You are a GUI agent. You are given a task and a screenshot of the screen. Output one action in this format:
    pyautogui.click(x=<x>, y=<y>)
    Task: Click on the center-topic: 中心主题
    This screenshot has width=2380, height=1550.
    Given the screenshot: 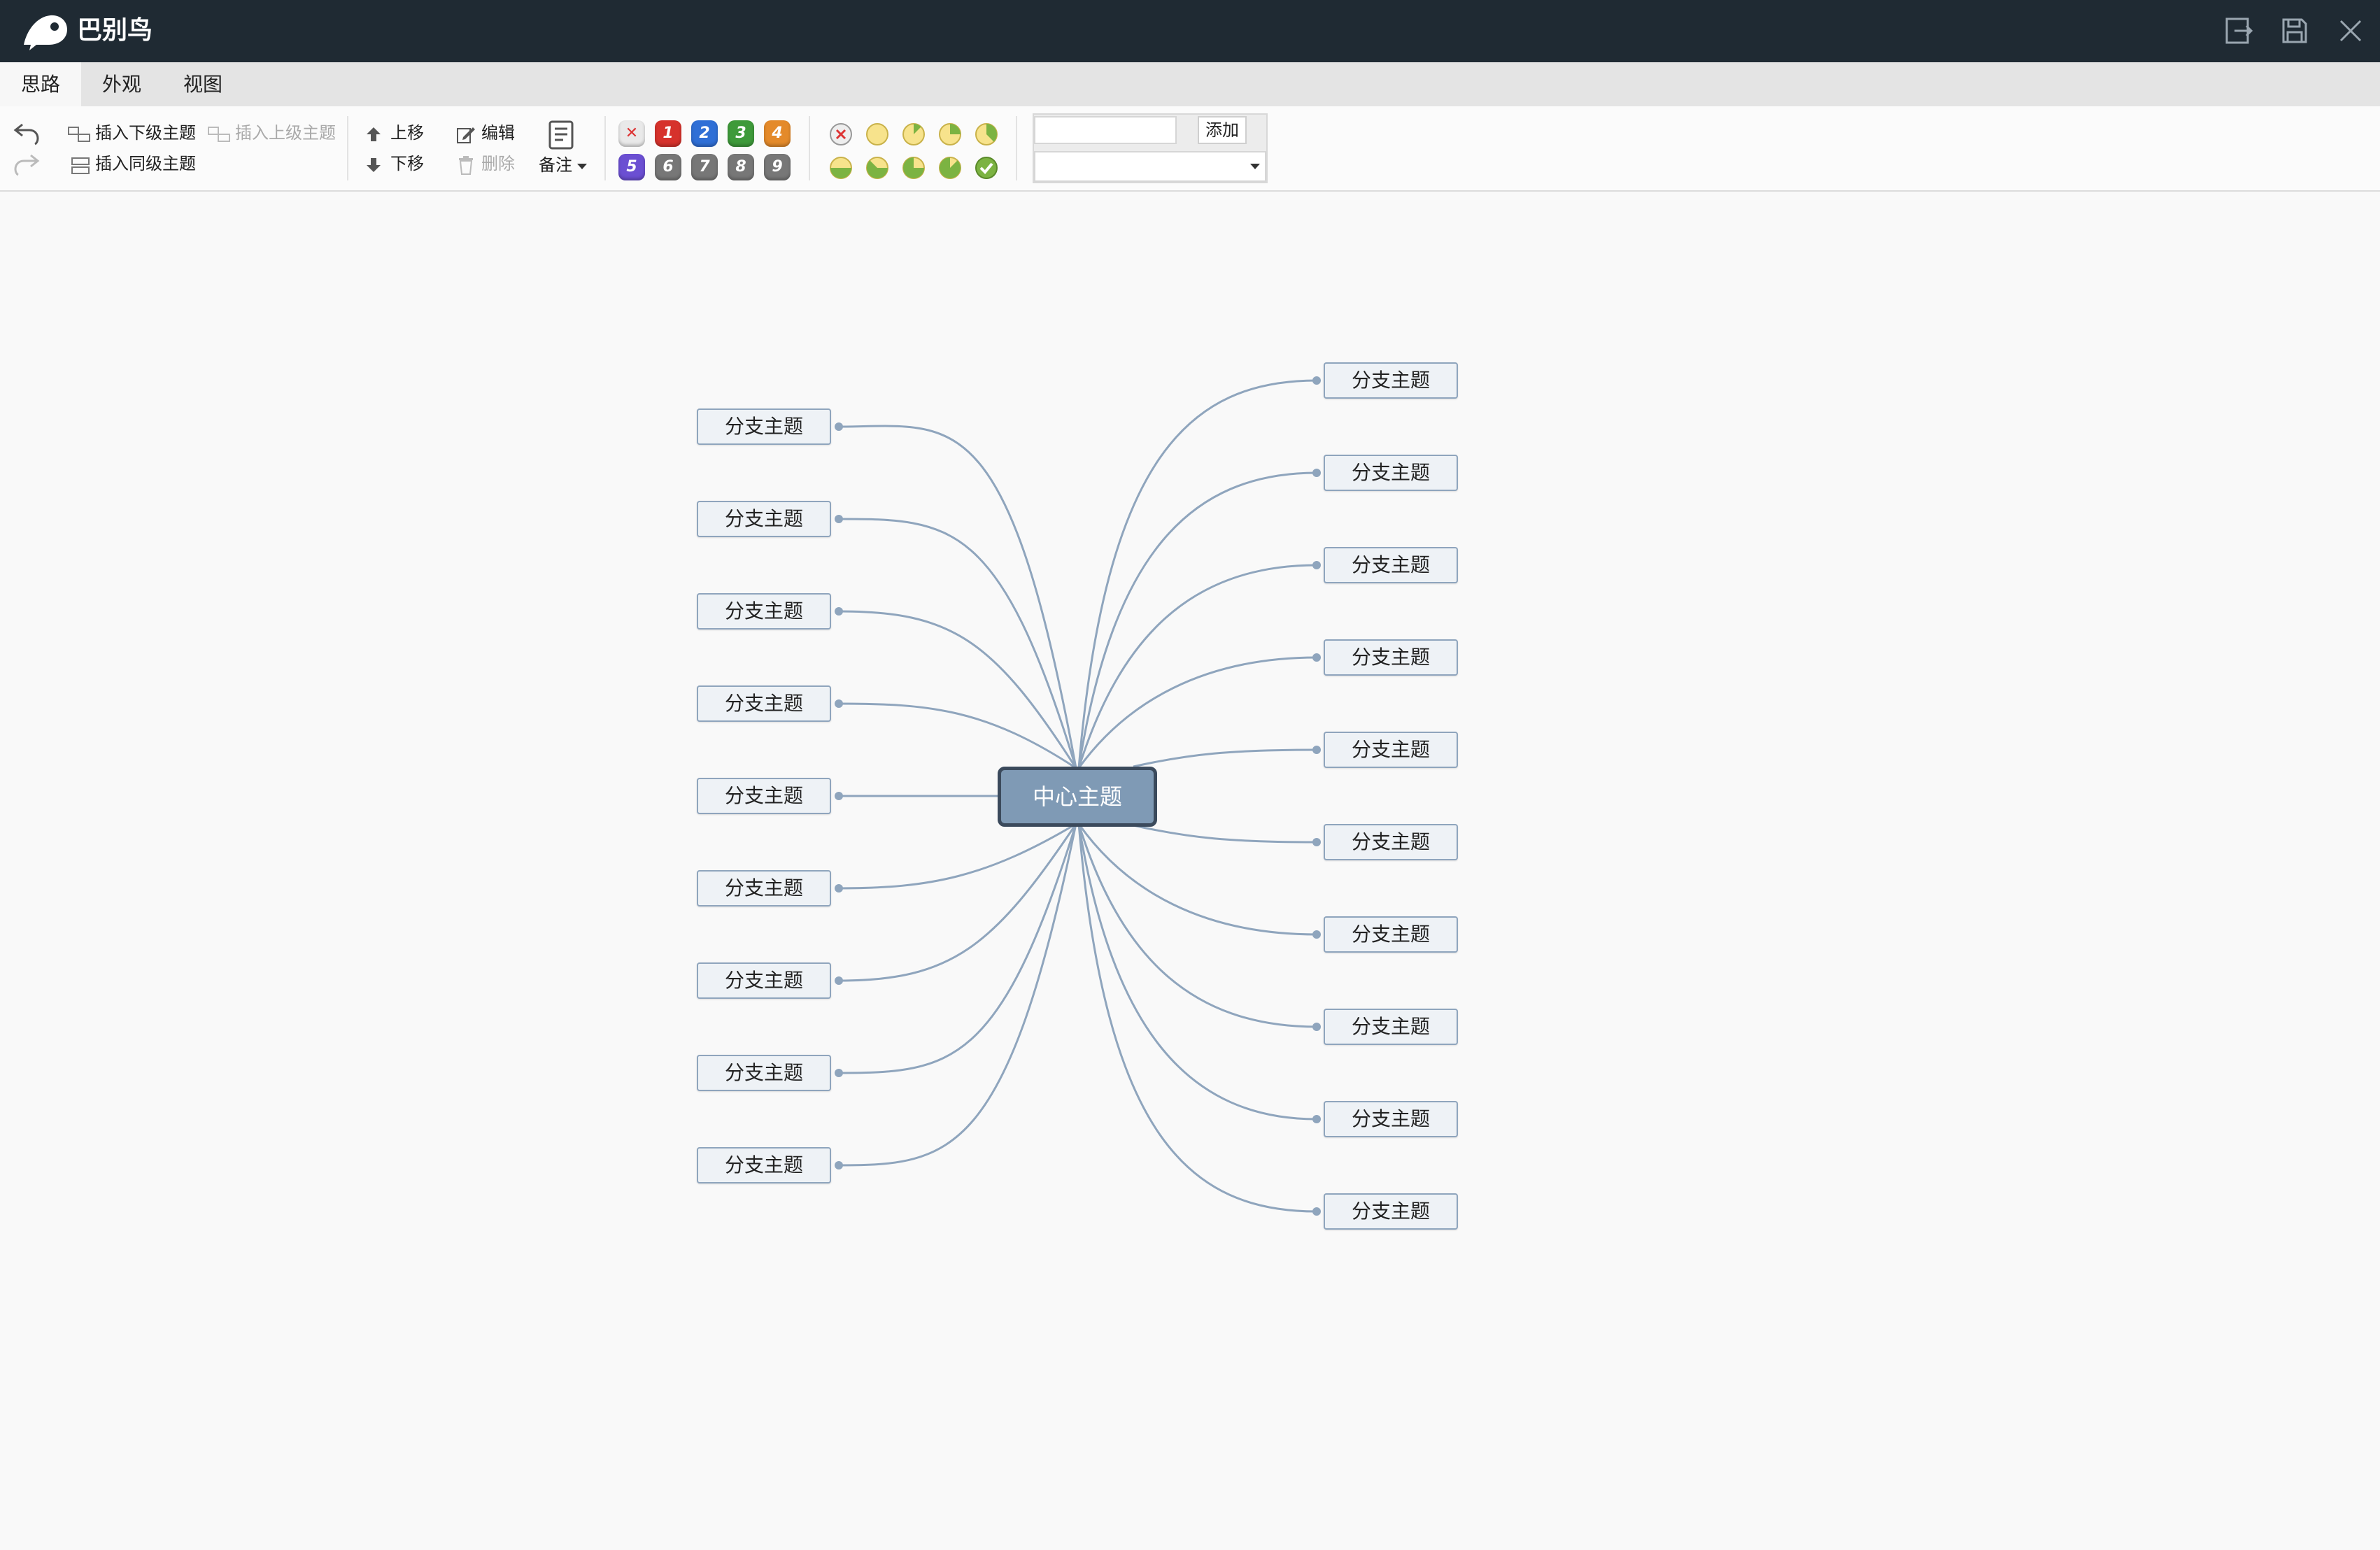 What is the action you would take?
    pyautogui.click(x=1077, y=797)
    